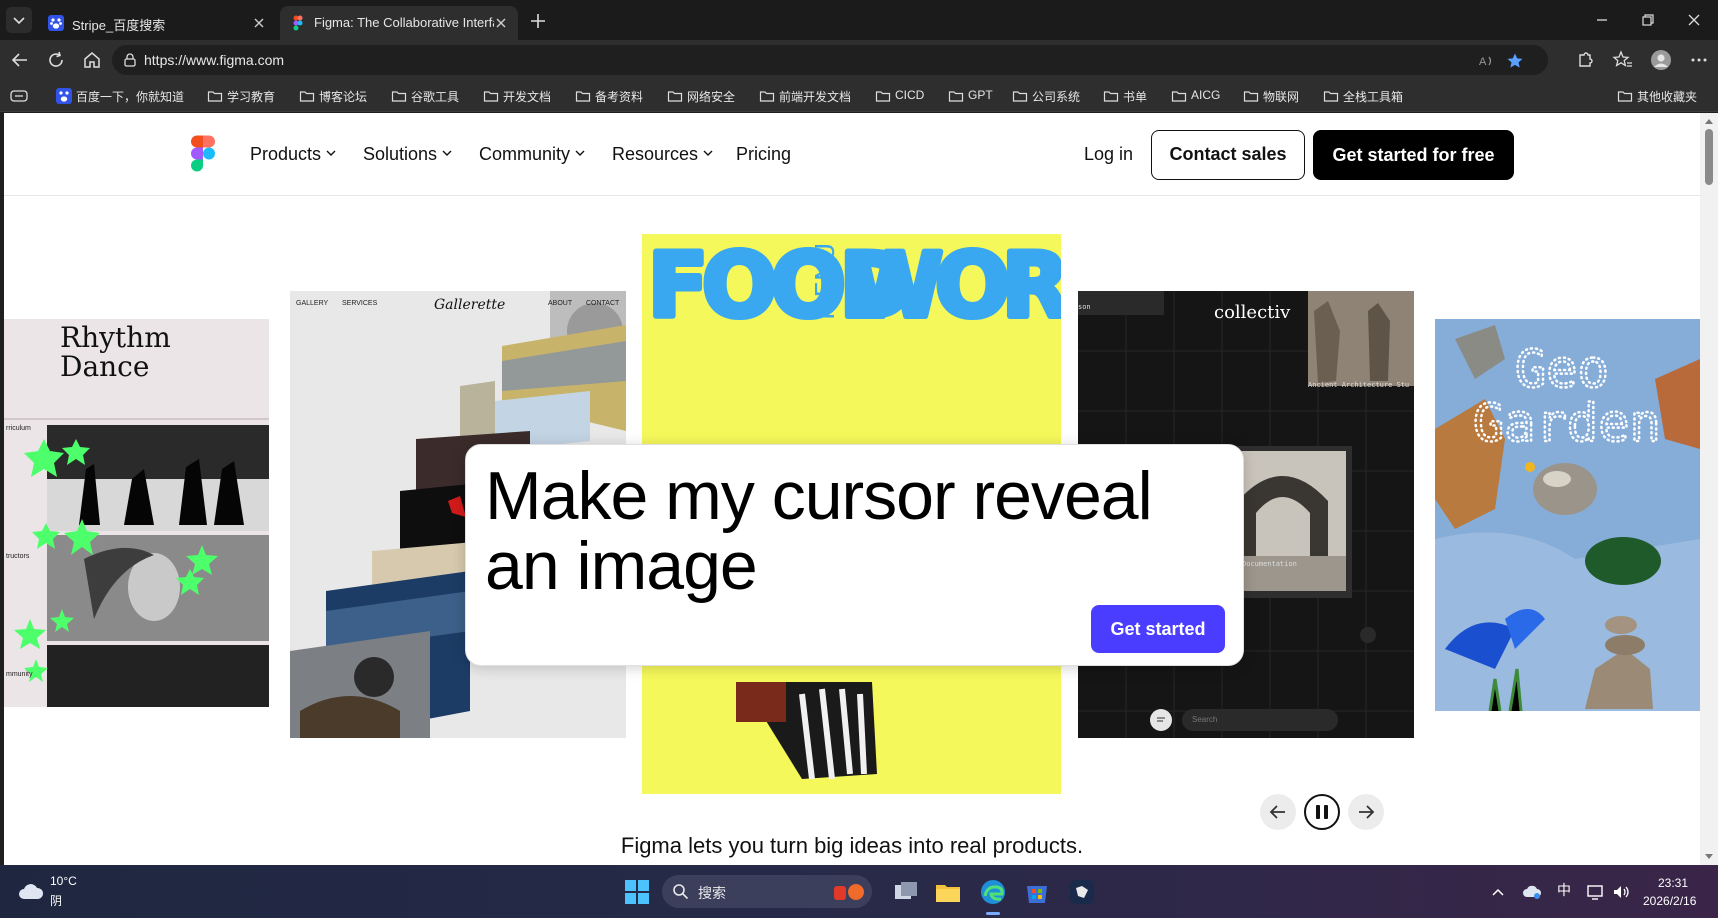  What do you see at coordinates (637, 892) in the screenshot?
I see `windows-start-icon` at bounding box center [637, 892].